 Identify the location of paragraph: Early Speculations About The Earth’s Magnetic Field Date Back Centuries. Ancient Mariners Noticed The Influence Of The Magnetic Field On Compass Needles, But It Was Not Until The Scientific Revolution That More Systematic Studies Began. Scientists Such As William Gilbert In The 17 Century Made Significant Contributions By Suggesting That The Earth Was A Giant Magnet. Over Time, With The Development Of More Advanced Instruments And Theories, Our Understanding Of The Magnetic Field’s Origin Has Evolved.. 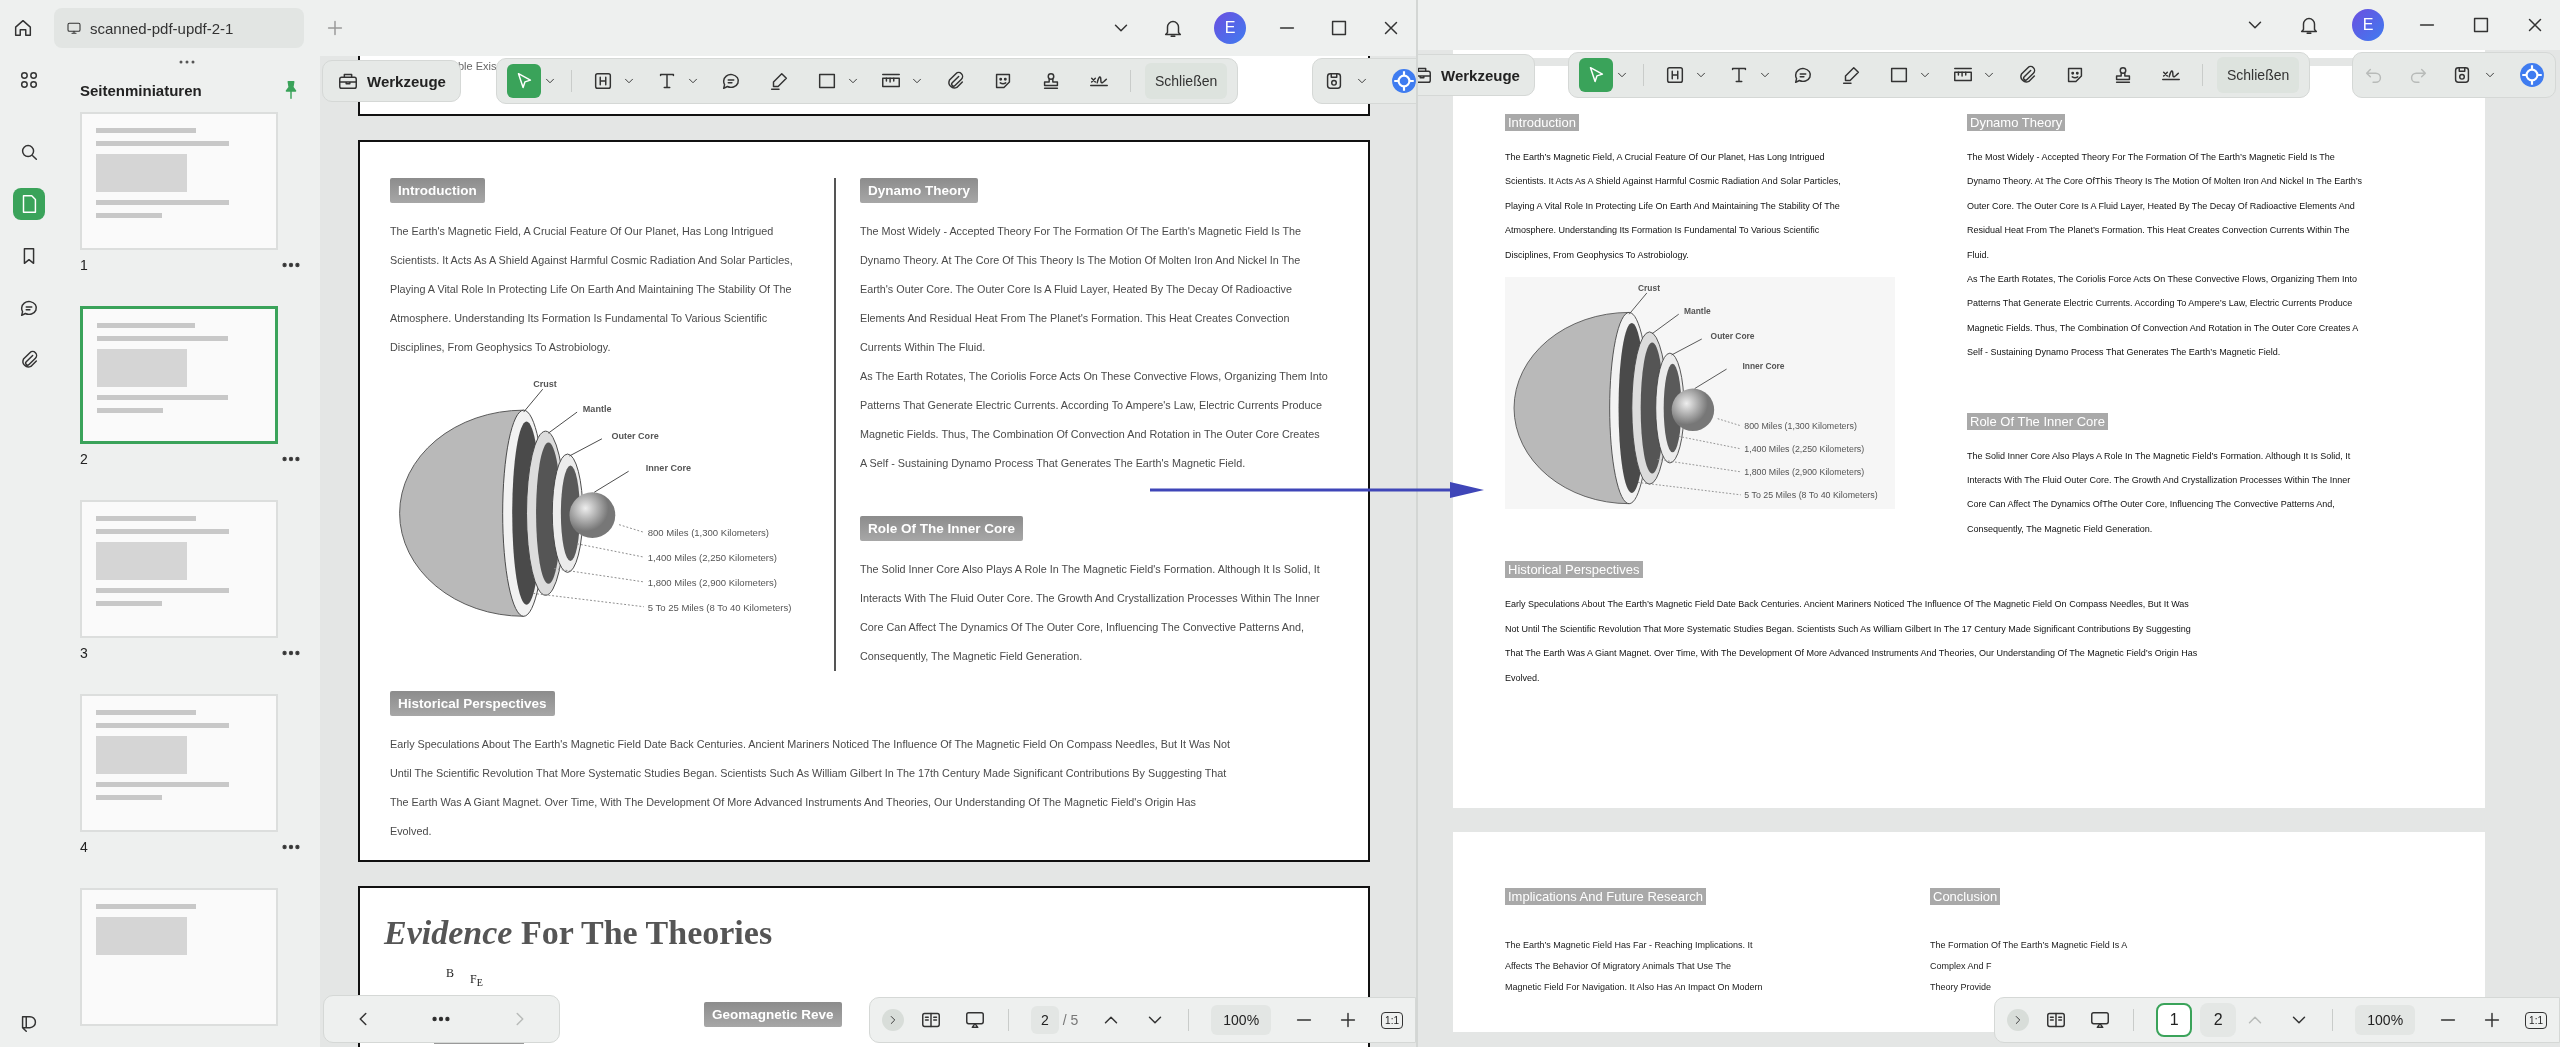
(1852, 641).